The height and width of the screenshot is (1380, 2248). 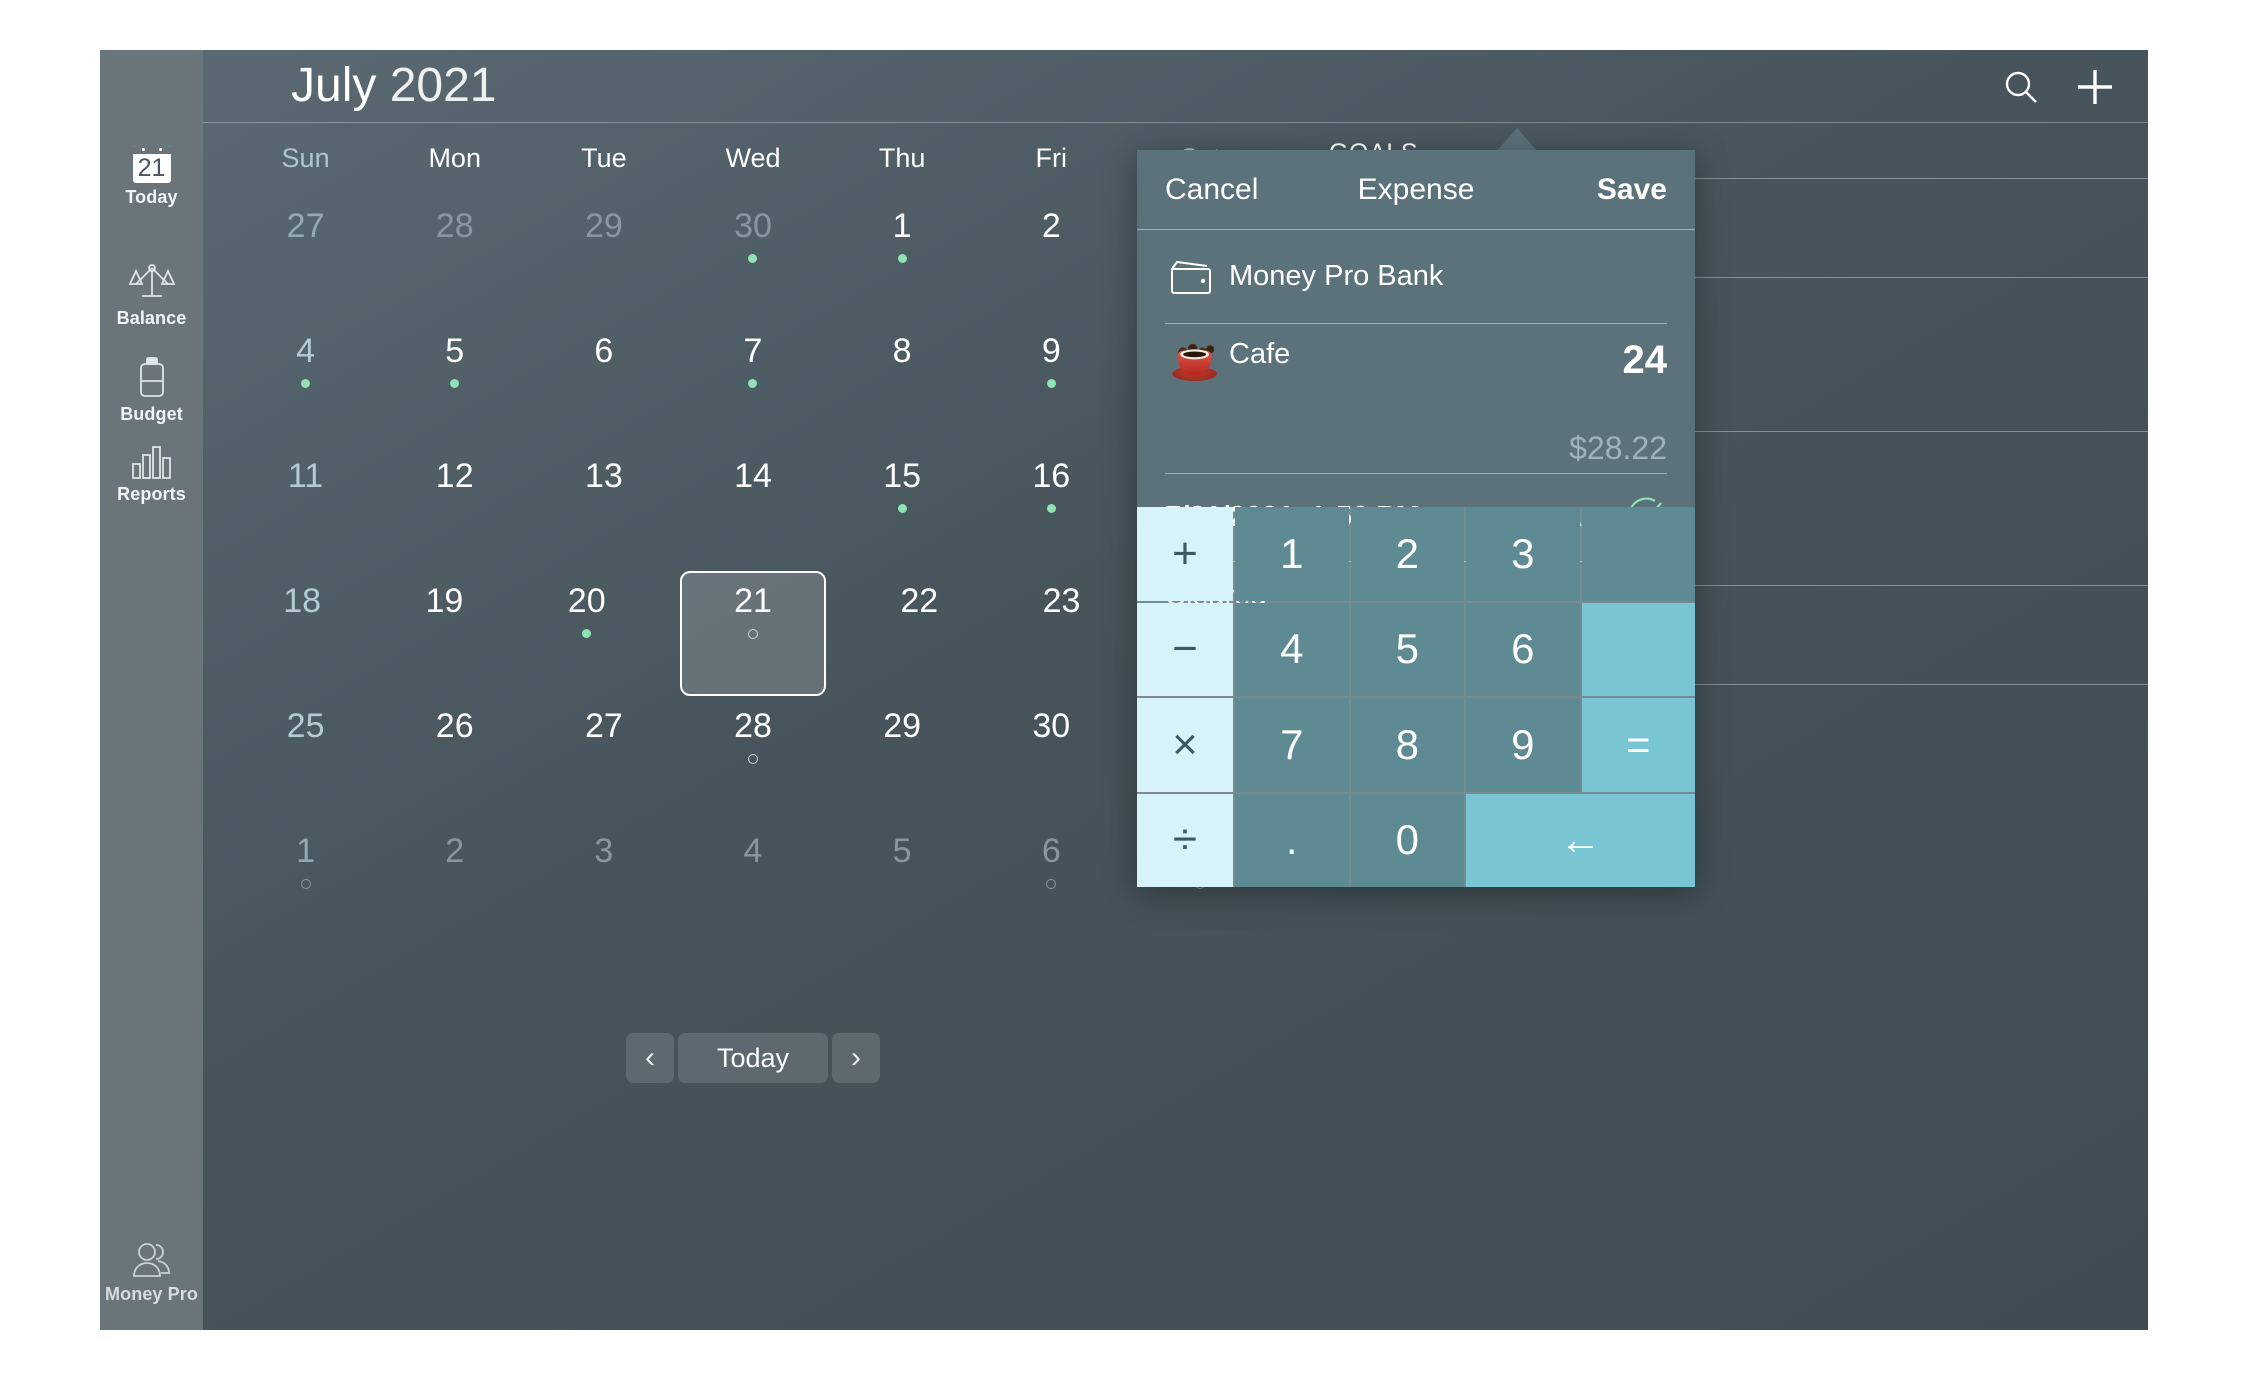 What do you see at coordinates (151, 295) in the screenshot?
I see `sidebar-item-balance: Balance` at bounding box center [151, 295].